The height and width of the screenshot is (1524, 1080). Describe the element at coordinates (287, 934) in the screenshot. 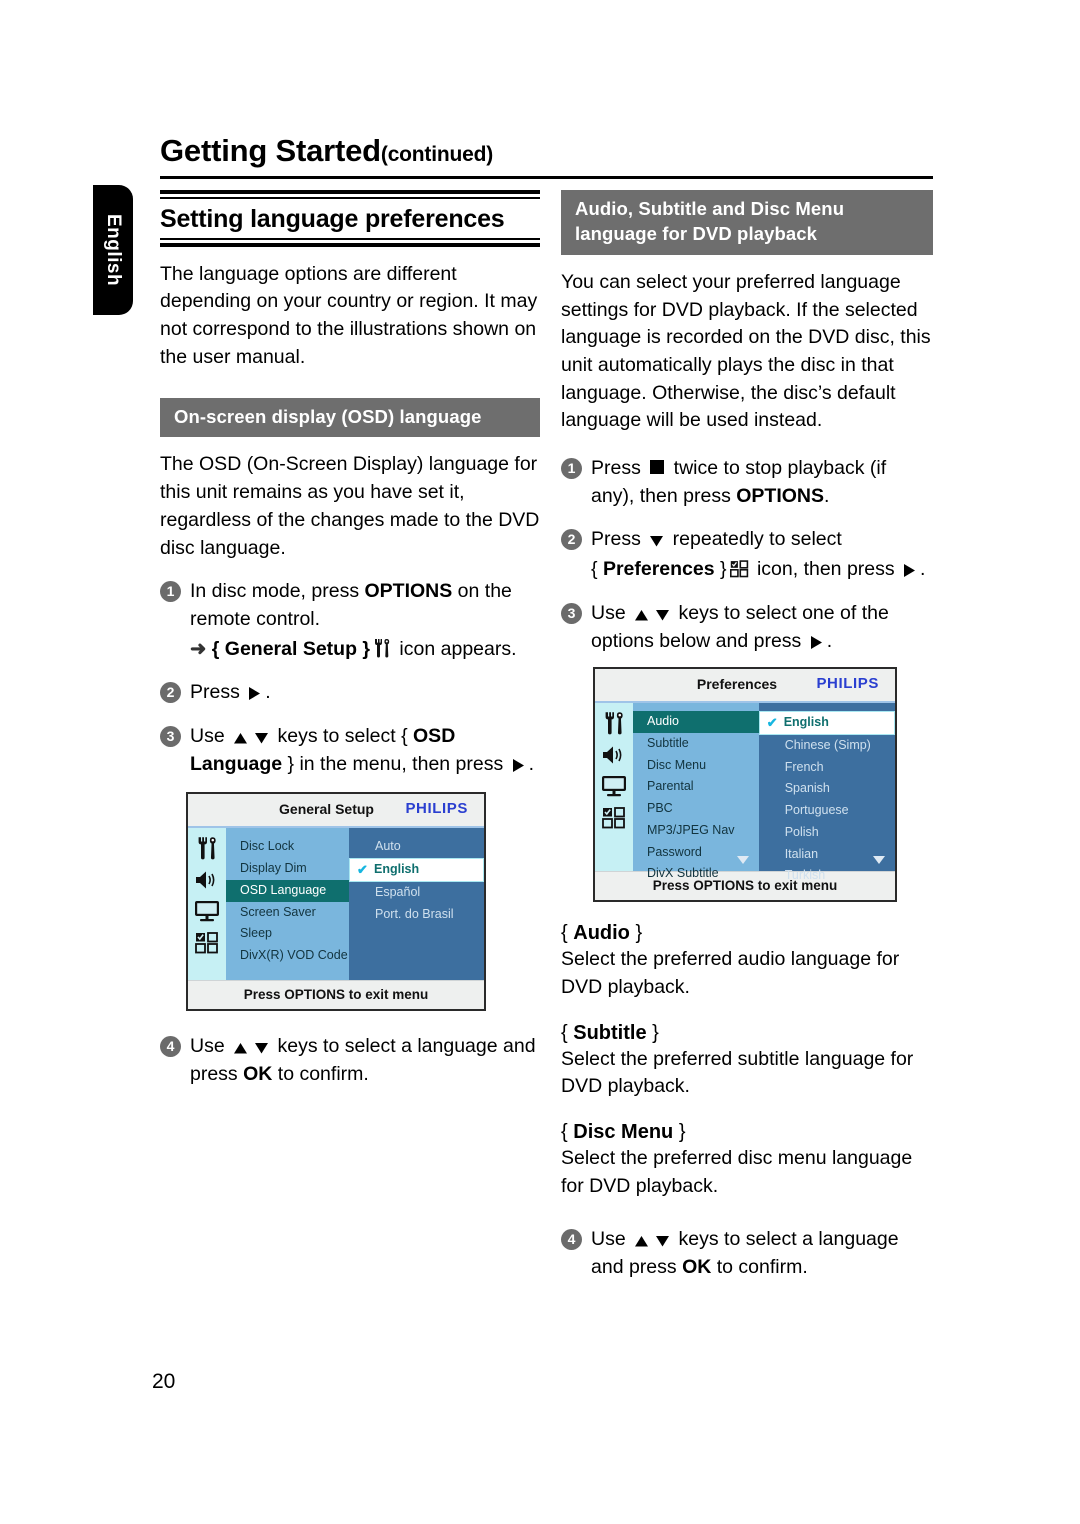

I see `osd-menu-item: Sleep` at that location.